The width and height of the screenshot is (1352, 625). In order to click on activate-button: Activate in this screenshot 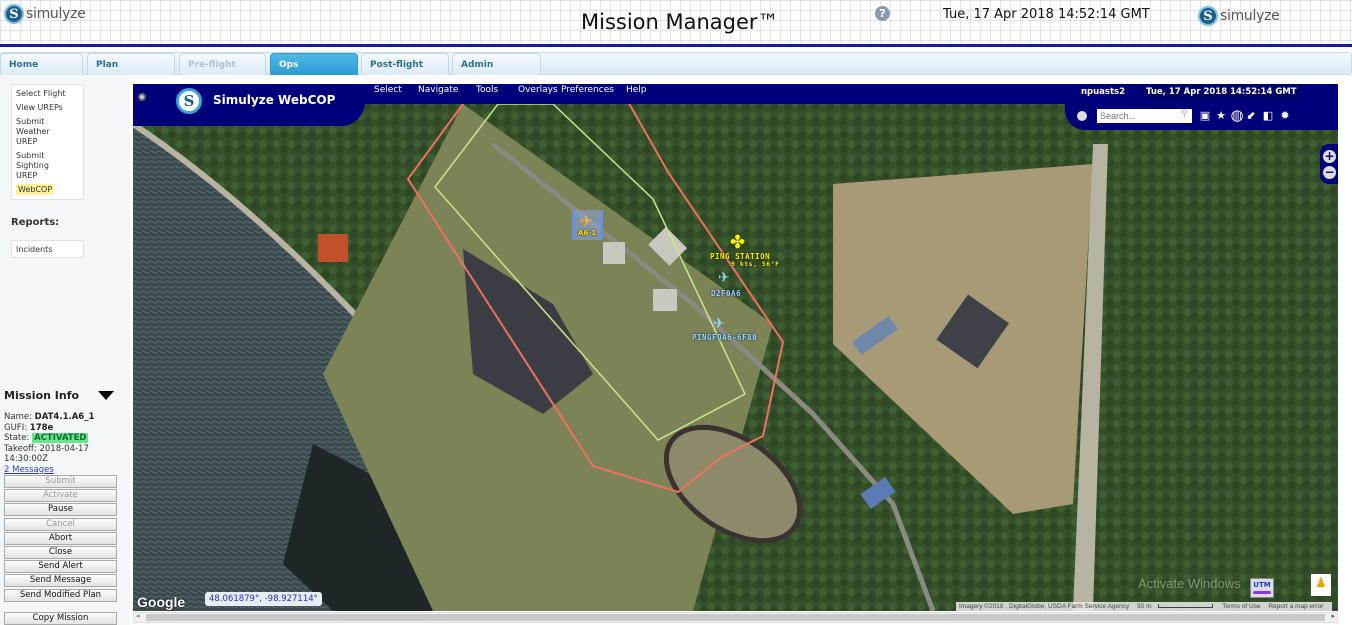, I will do `click(60, 496)`.